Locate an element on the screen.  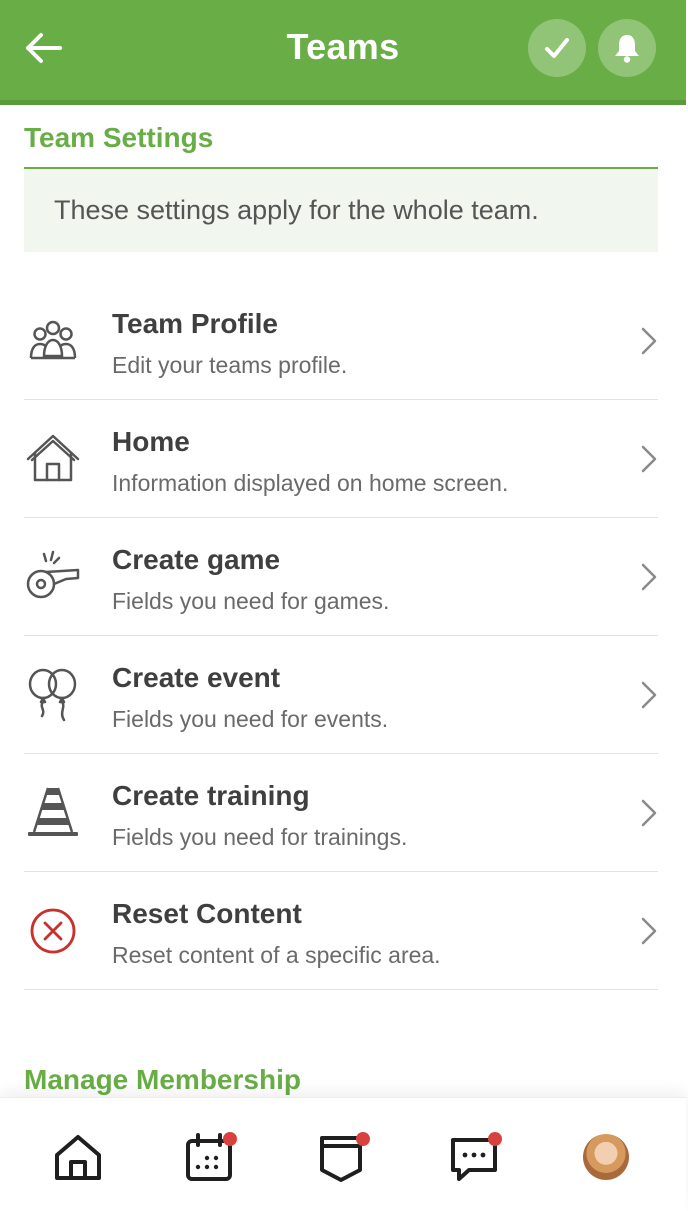
notifications-button is located at coordinates (627, 48).